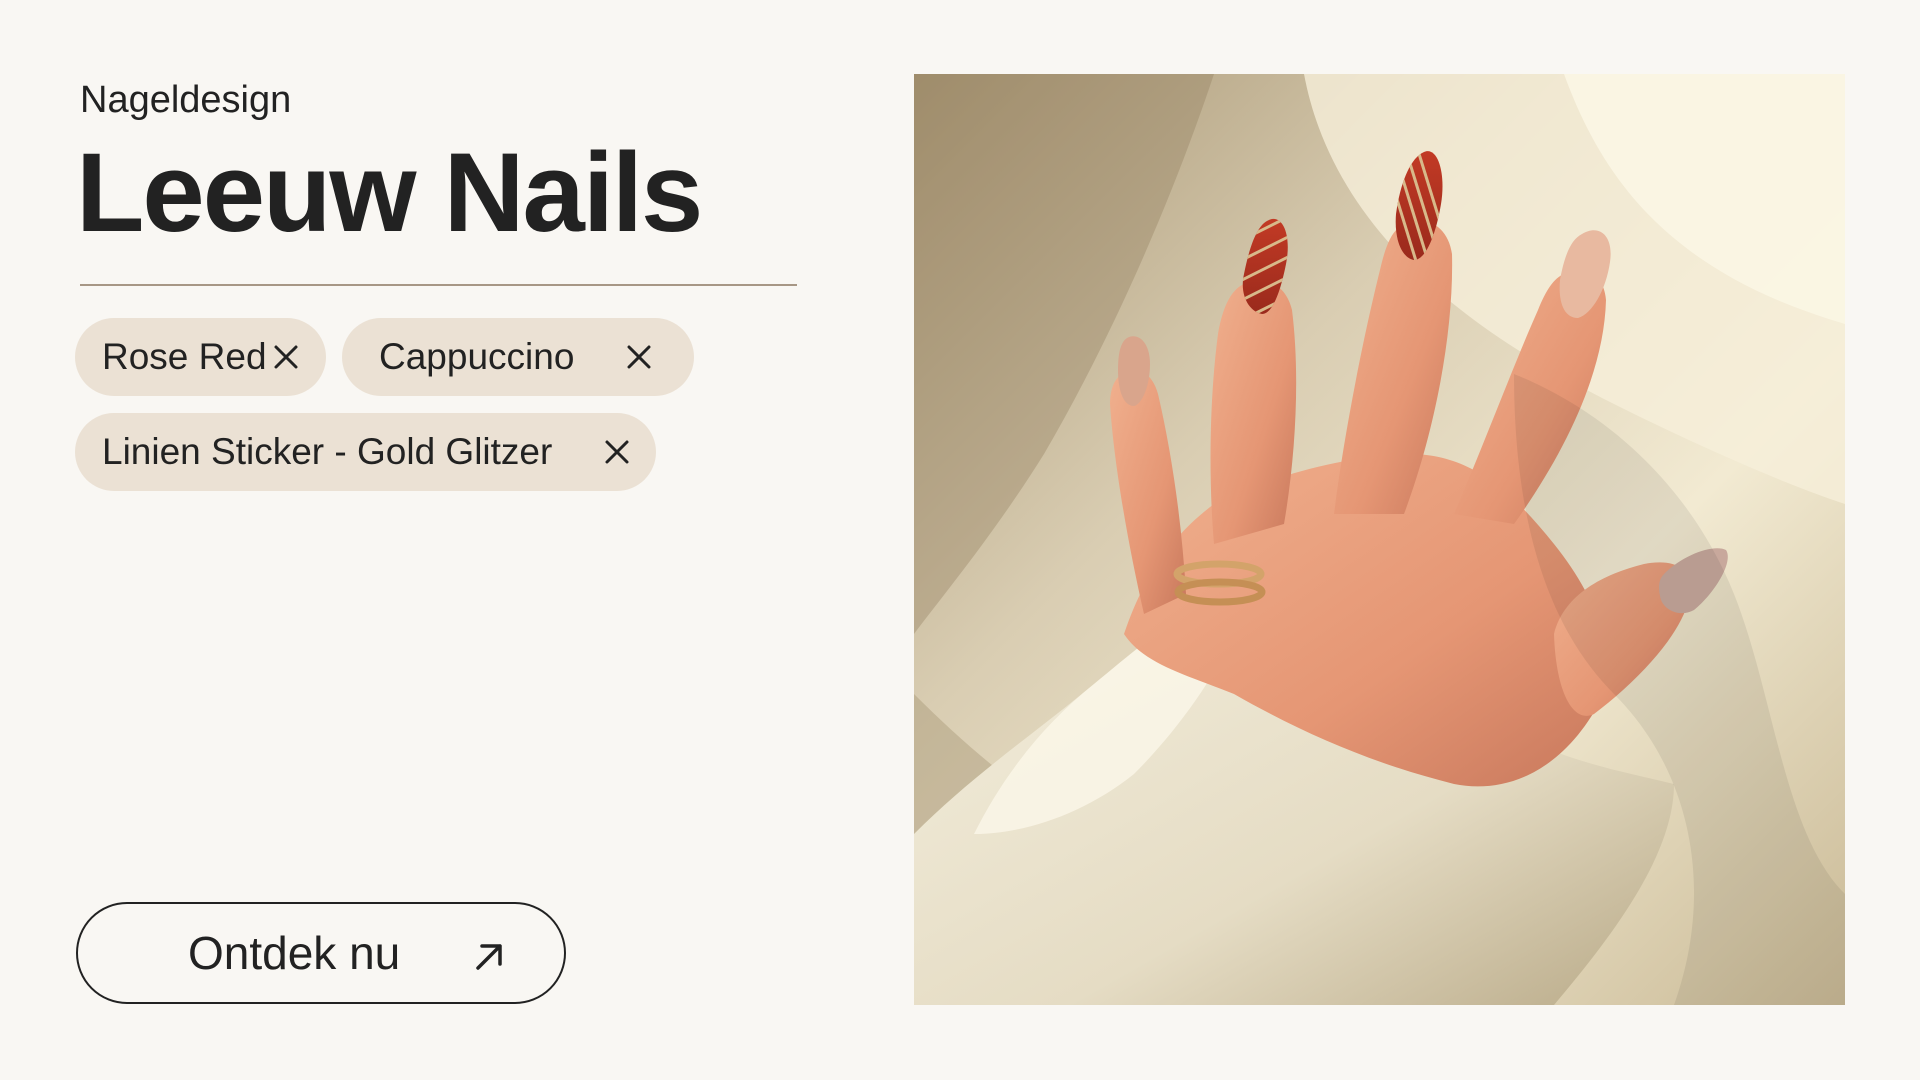  I want to click on filter-chip-rose-red: Rose Red, so click(200, 357).